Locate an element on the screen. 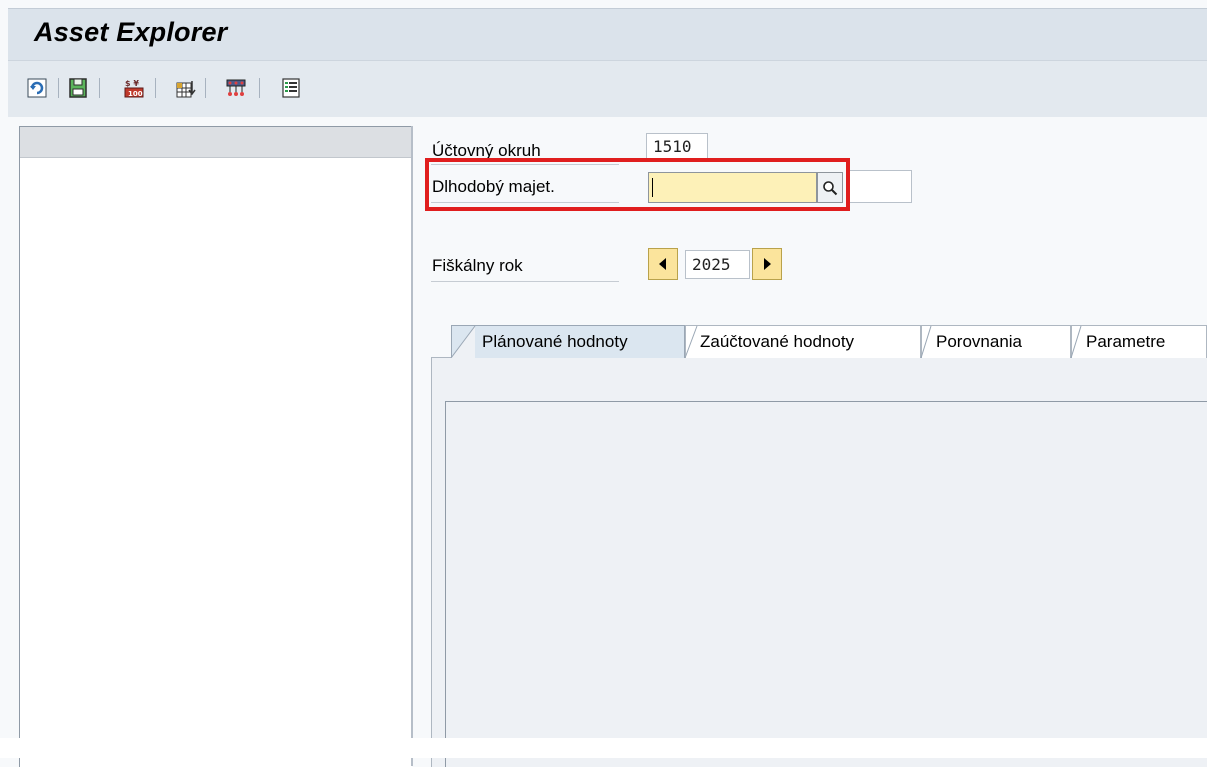  bottom-strip is located at coordinates (603, 748).